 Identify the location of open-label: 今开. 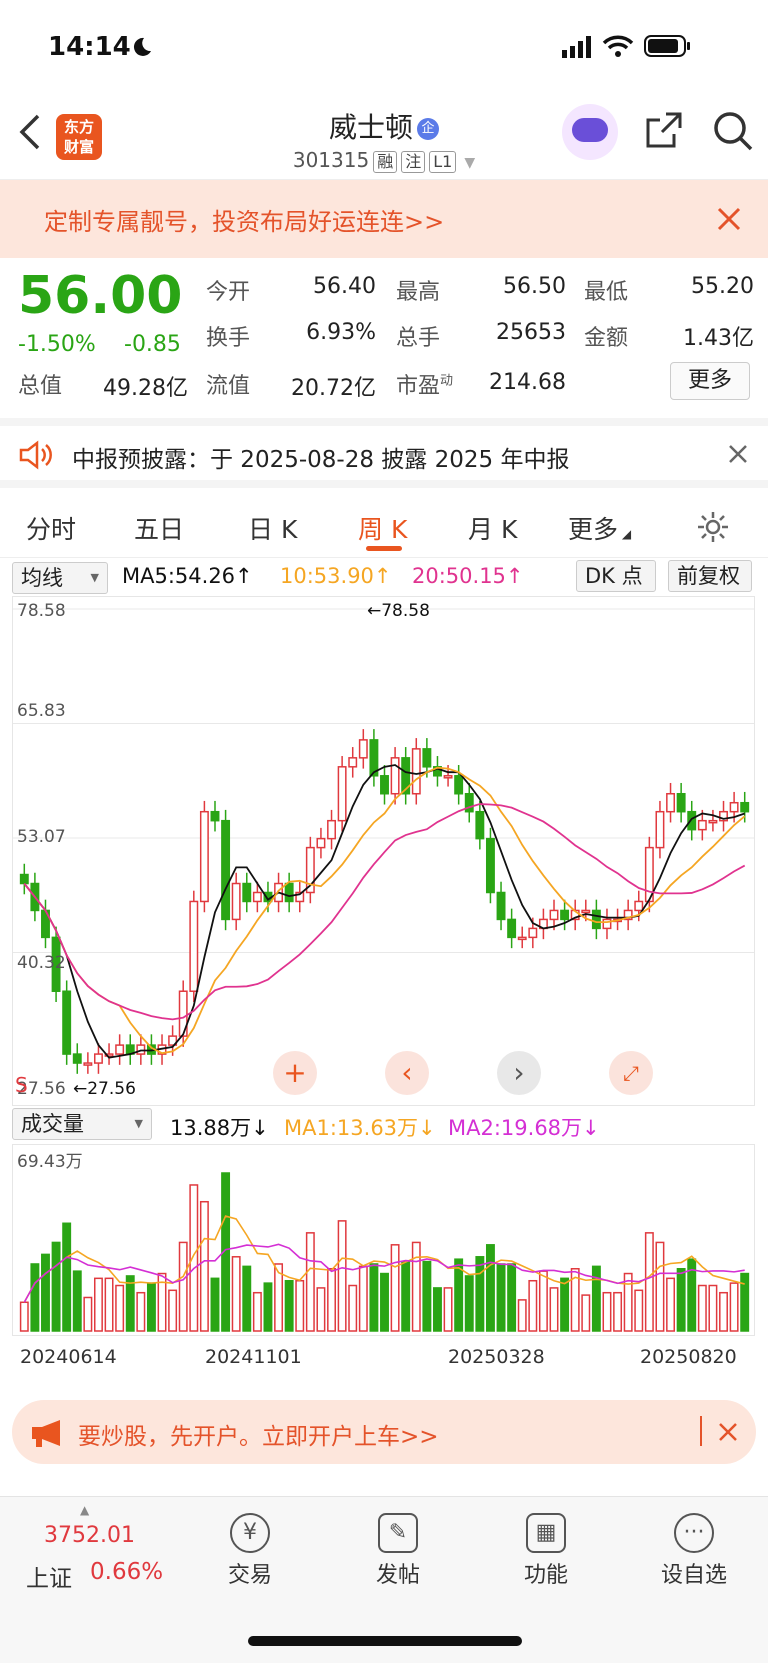
(228, 292).